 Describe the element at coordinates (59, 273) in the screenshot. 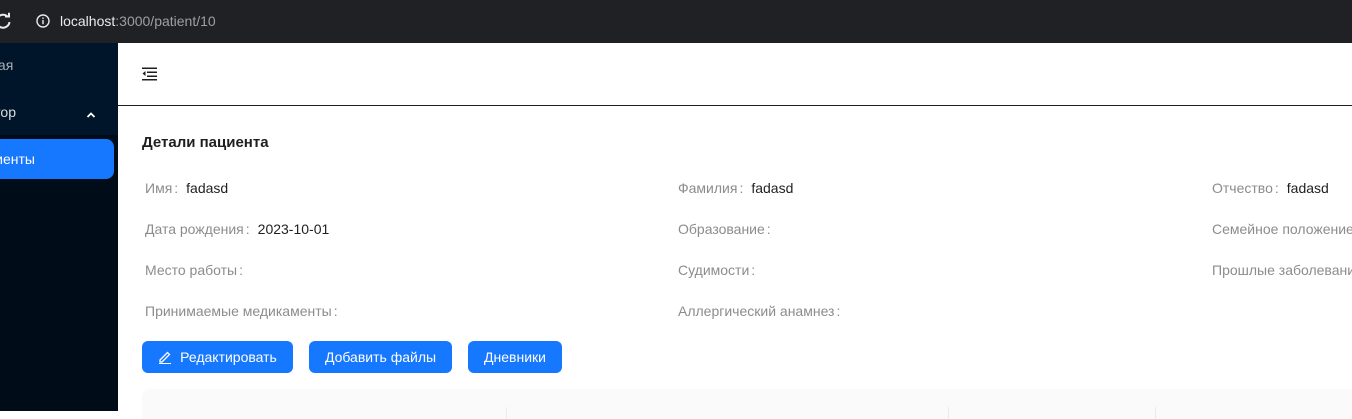

I see `sidebar-submenu: Пациенты` at that location.